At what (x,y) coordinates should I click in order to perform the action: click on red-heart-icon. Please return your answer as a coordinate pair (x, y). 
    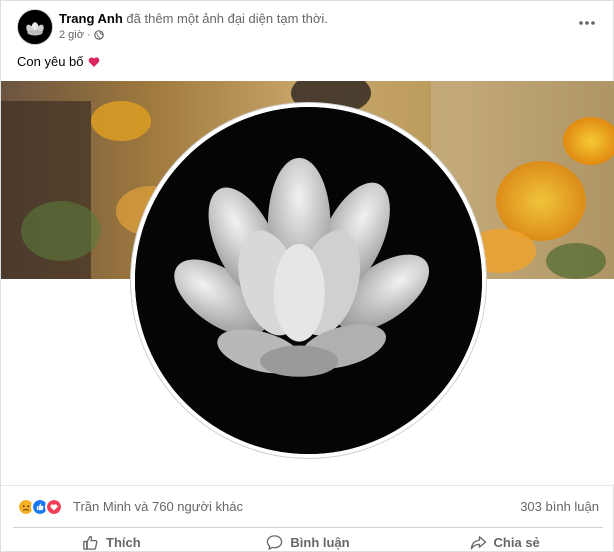
    Looking at the image, I should click on (93, 62).